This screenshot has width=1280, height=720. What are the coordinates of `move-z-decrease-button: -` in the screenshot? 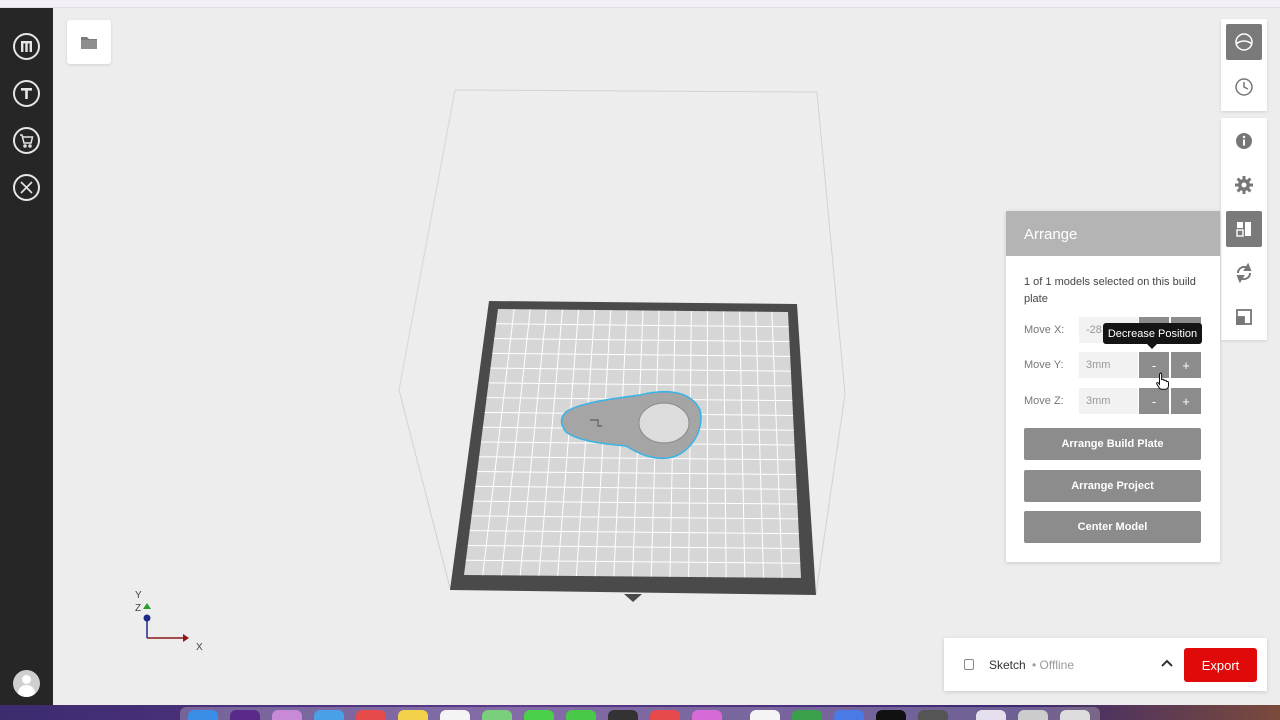 It's located at (1154, 401).